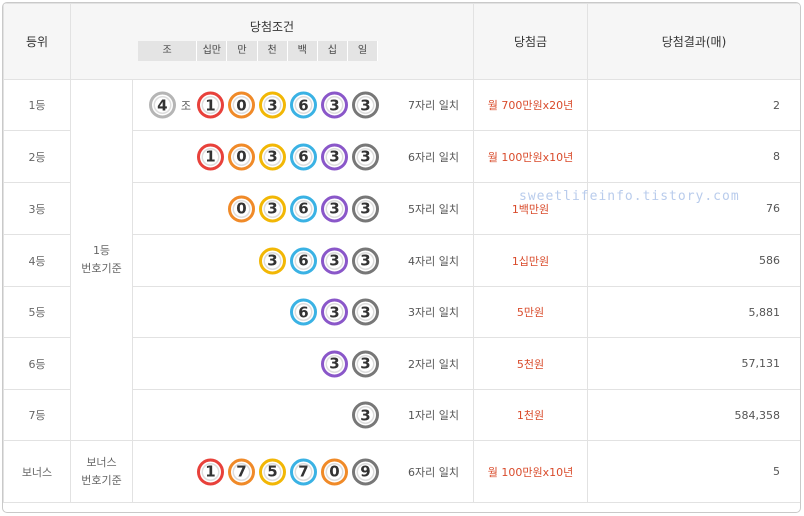 The image size is (804, 516). I want to click on rank-cell: 7등, so click(37, 415).